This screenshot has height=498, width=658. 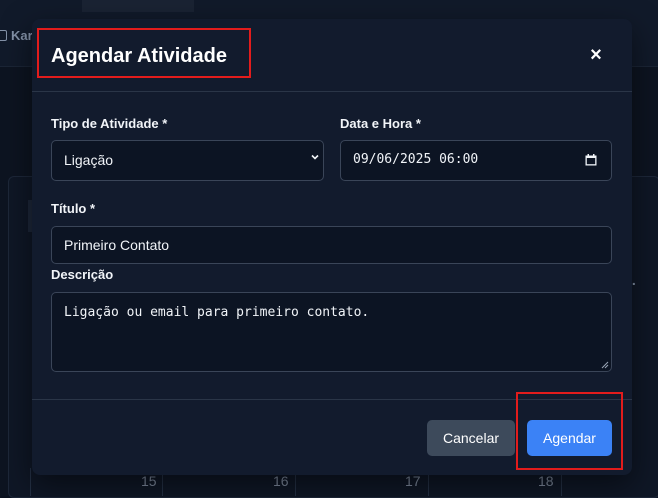 What do you see at coordinates (138, 6) in the screenshot?
I see `background-tab` at bounding box center [138, 6].